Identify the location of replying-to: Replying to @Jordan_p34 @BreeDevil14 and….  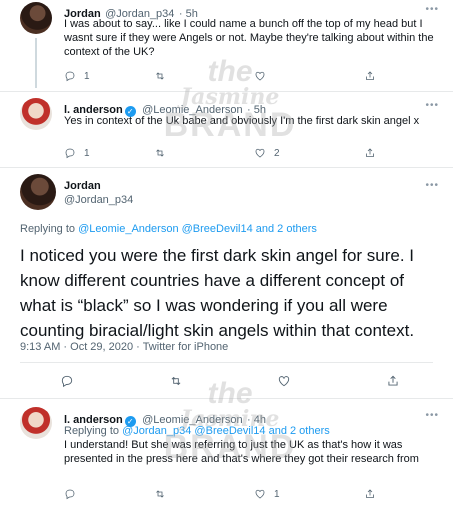
(197, 431).